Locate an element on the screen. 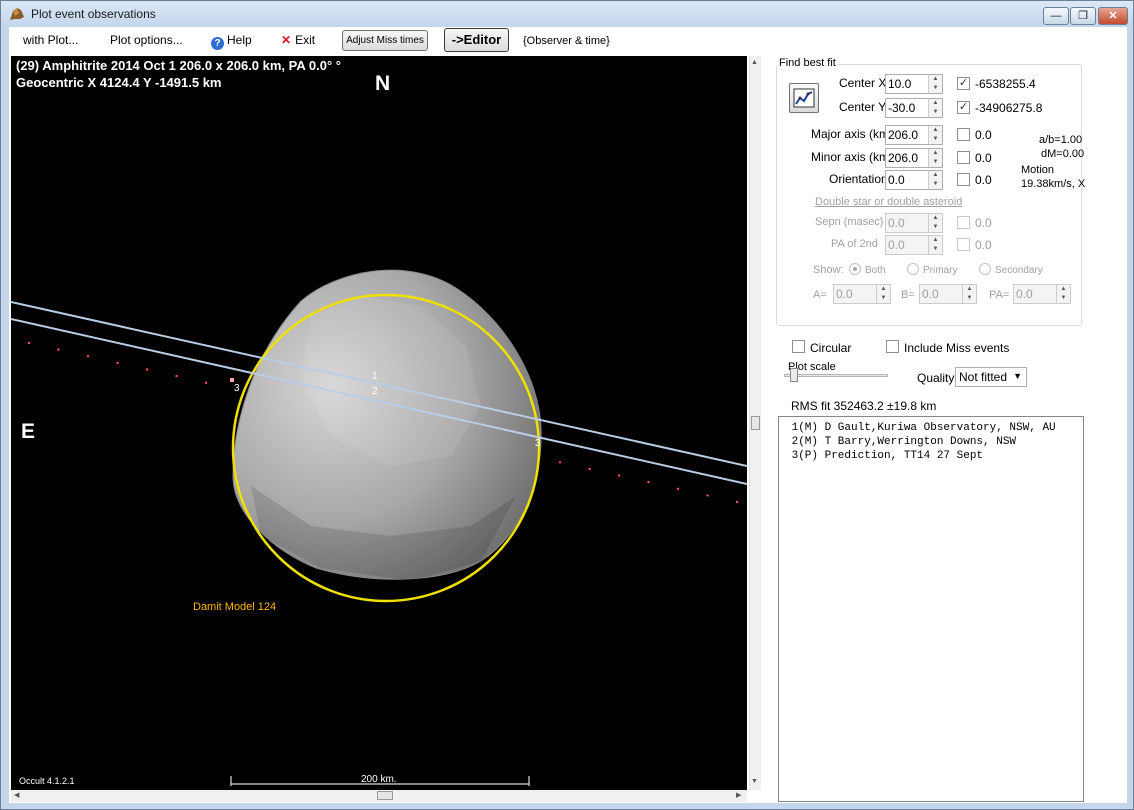  pa-value: 0.0 is located at coordinates (1024, 294).